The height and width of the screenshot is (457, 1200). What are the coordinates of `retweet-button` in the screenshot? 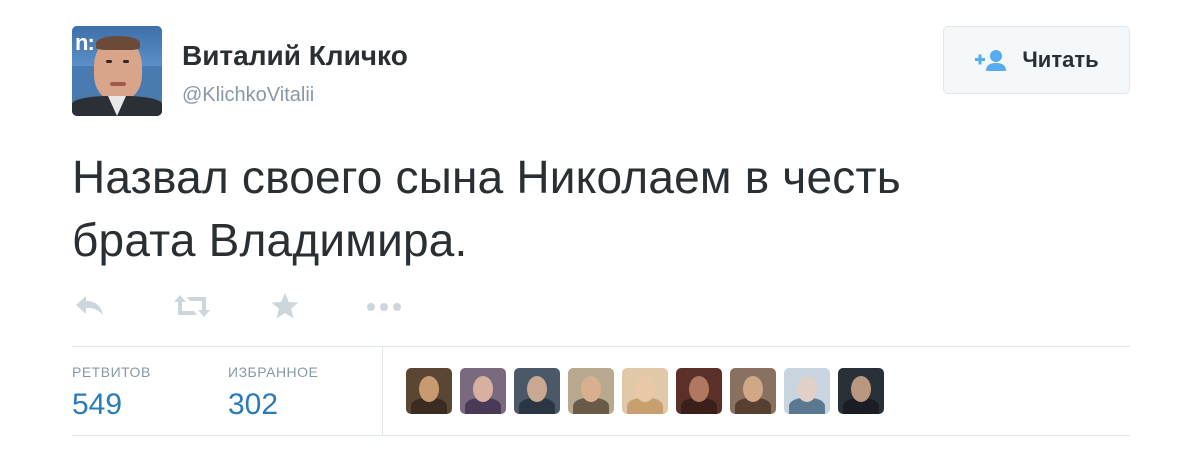 It's located at (221, 308).